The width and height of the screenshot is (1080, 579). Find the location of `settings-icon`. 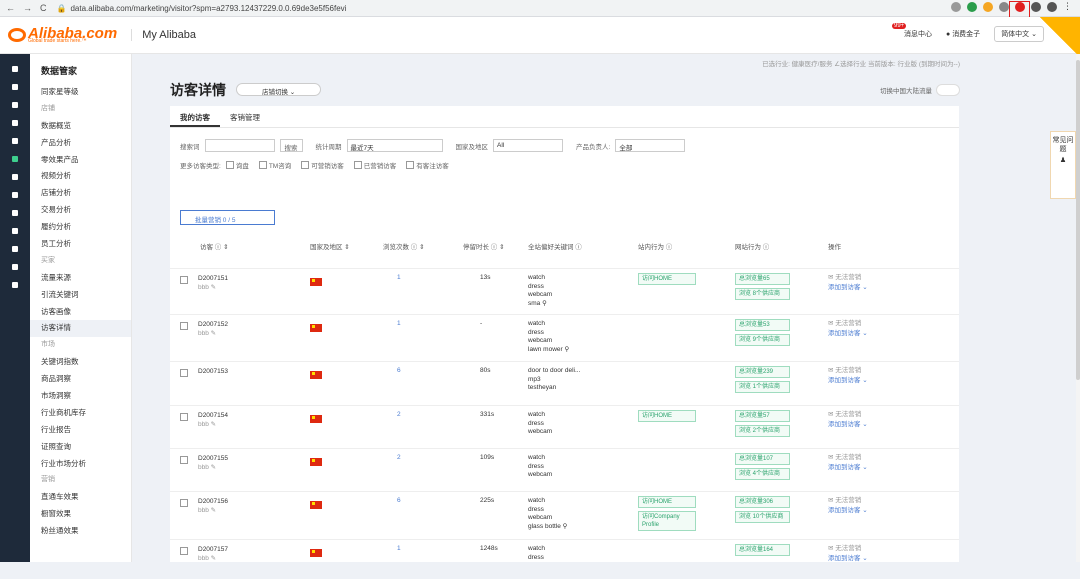

settings-icon is located at coordinates (15, 231).